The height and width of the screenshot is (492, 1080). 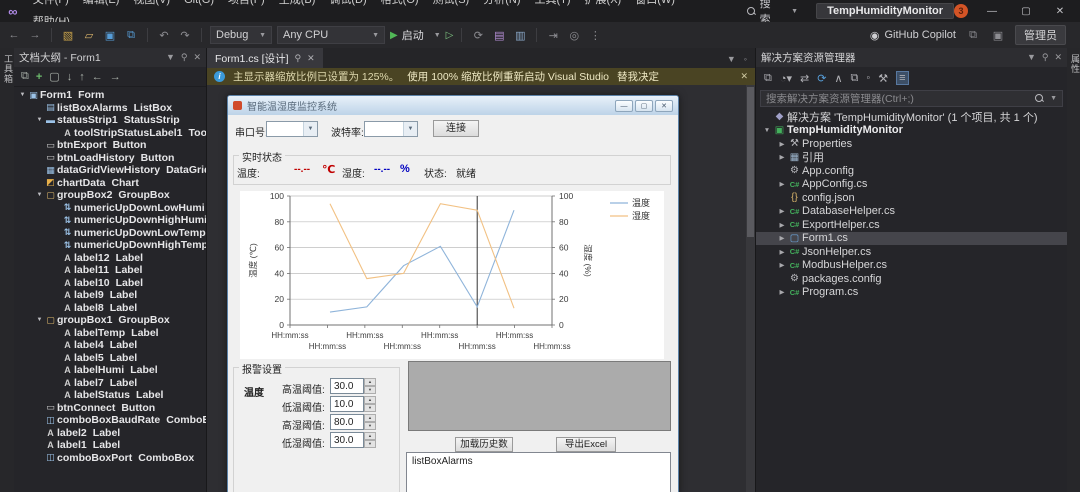 I want to click on start-without-debug-icon: ▷, so click(x=450, y=35).